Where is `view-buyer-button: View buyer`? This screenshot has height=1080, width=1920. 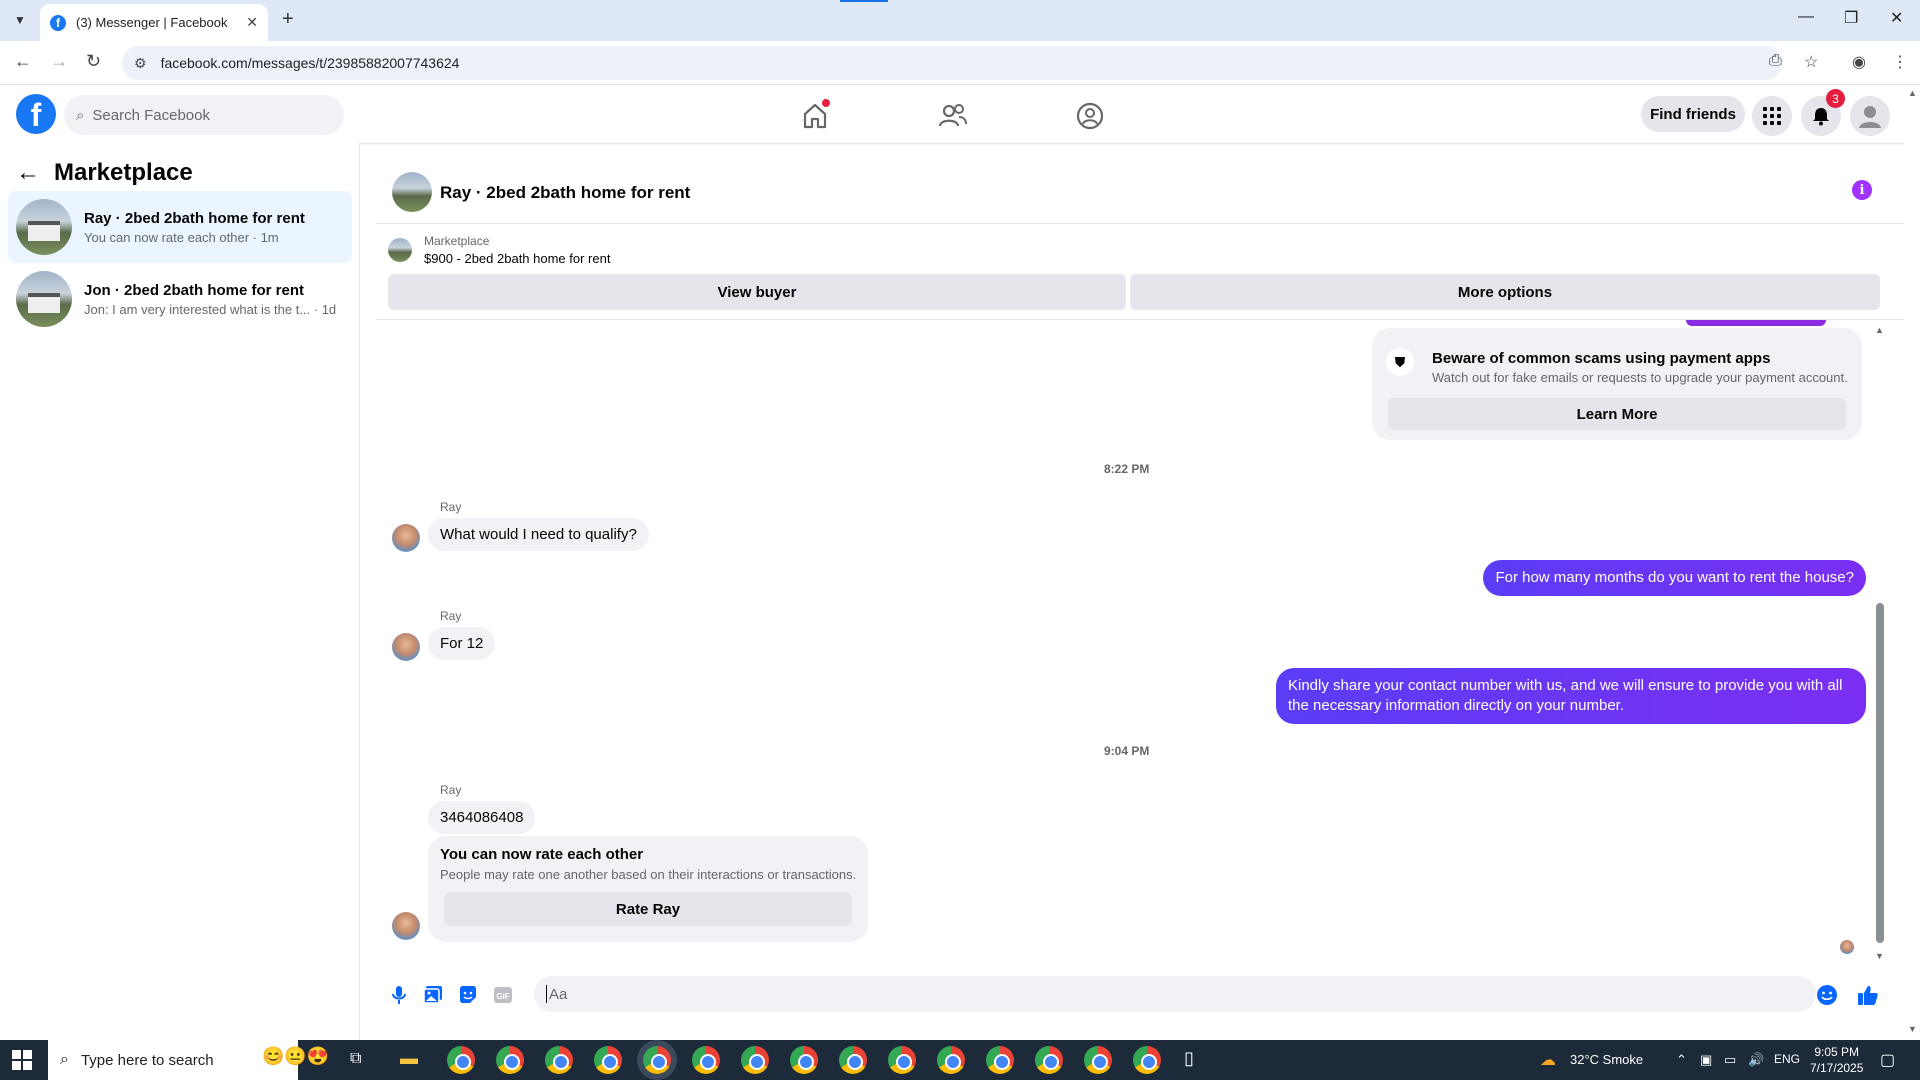 view-buyer-button: View buyer is located at coordinates (757, 292).